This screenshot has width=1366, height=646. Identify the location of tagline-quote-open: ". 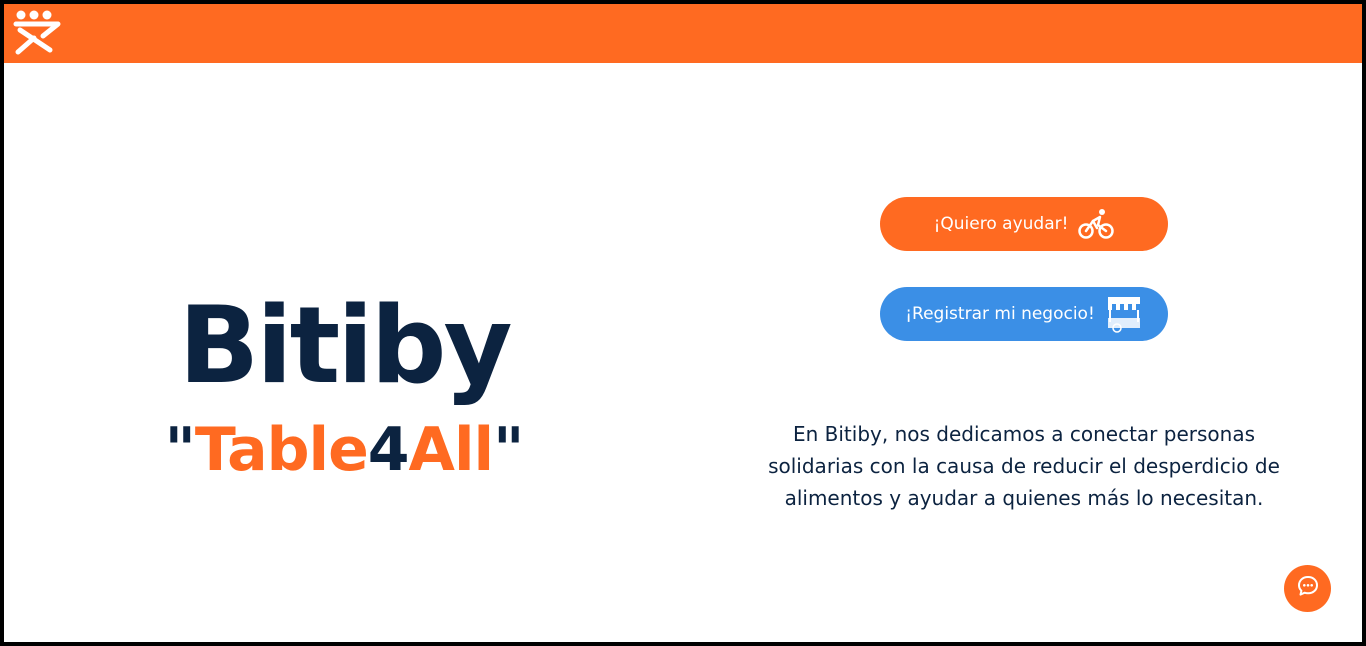
(180, 450).